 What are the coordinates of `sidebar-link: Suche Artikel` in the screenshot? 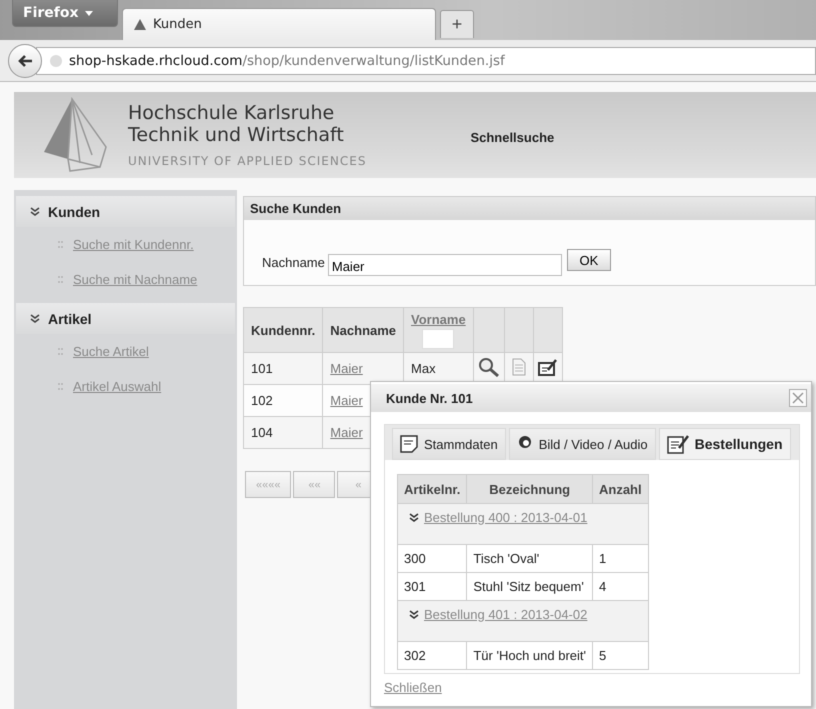 It's located at (111, 351).